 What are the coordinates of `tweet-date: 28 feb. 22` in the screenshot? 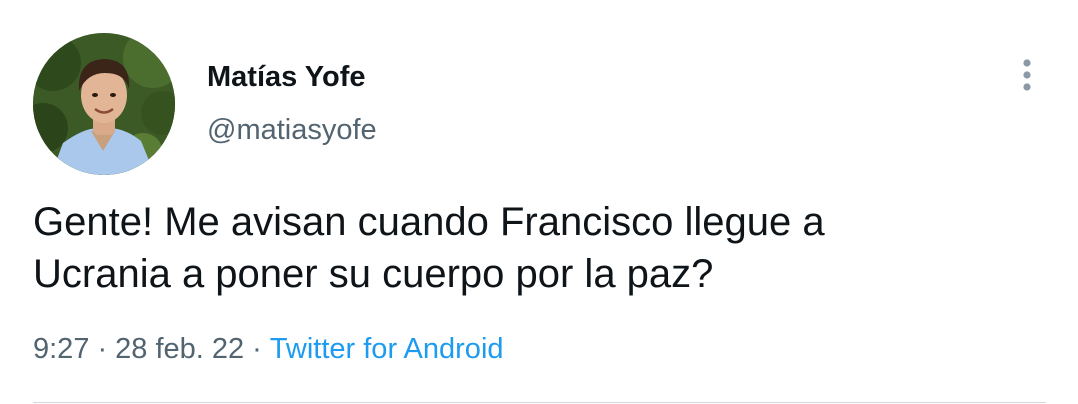 It's located at (179, 349).